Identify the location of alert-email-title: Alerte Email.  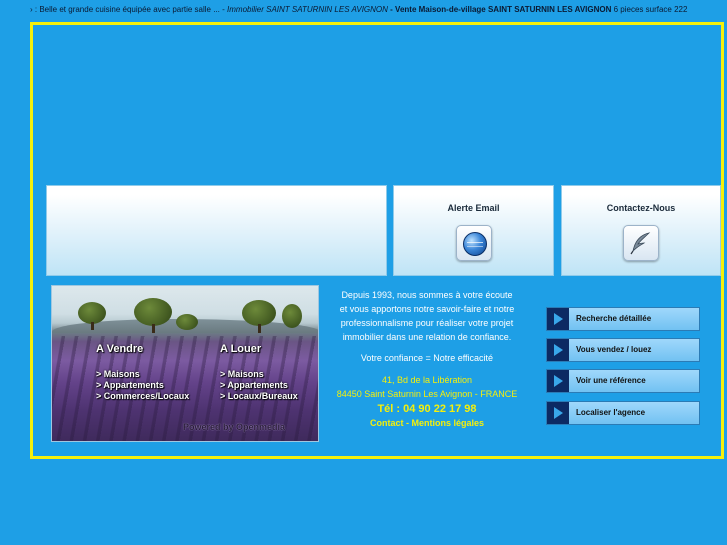
(473, 208).